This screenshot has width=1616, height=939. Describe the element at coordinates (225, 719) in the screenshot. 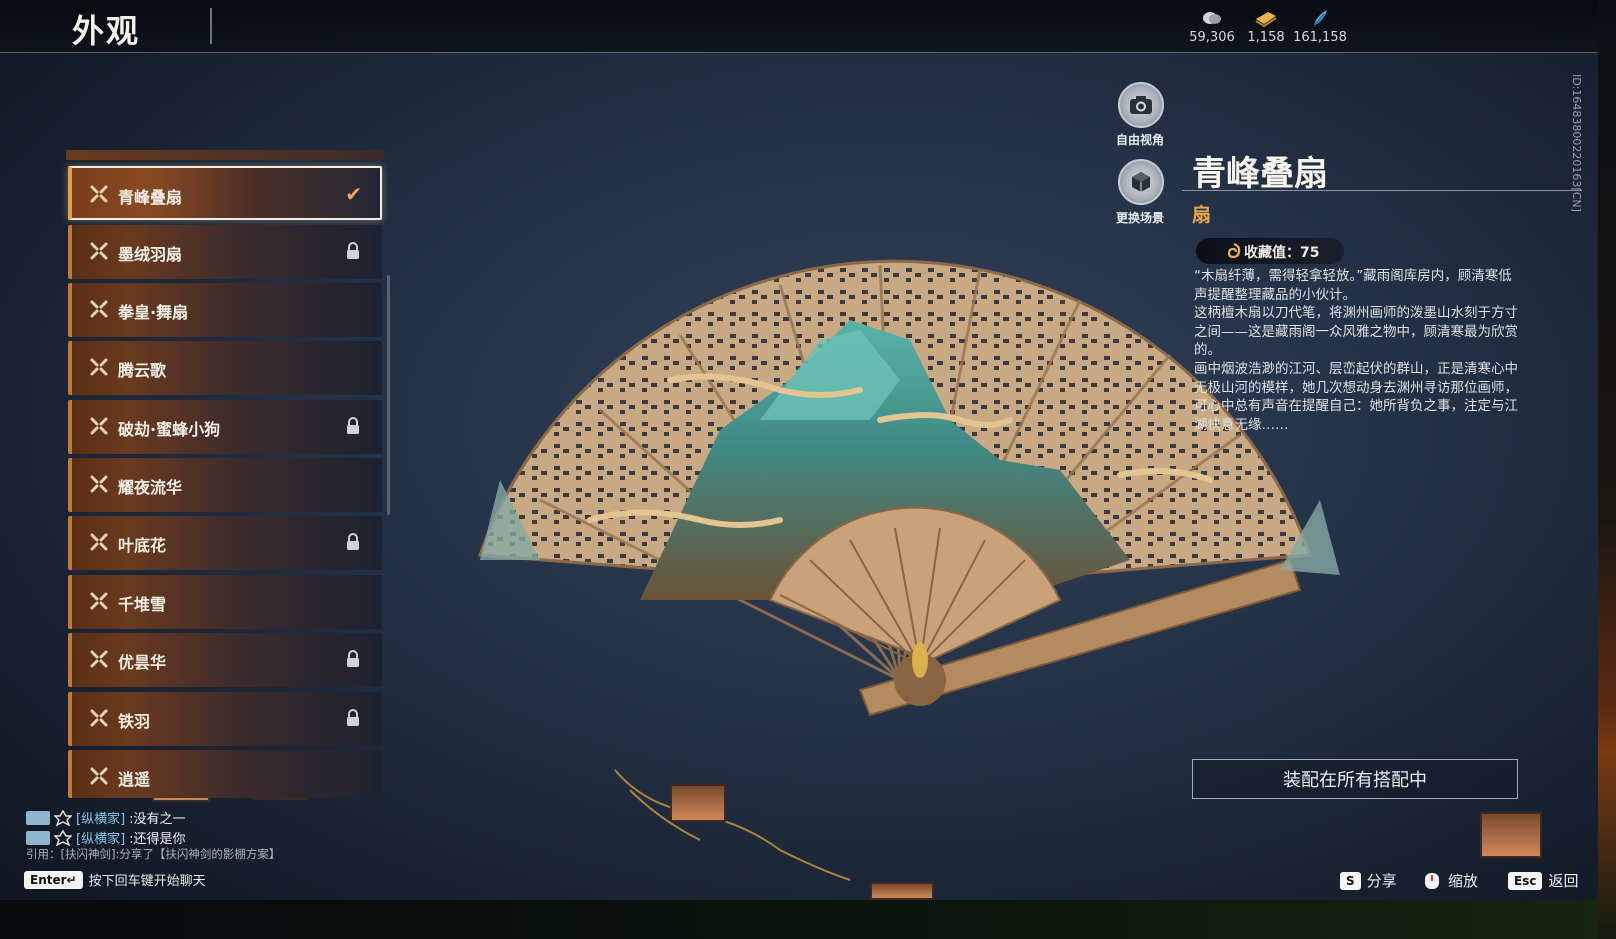

I see `list-item: 铁羽` at that location.